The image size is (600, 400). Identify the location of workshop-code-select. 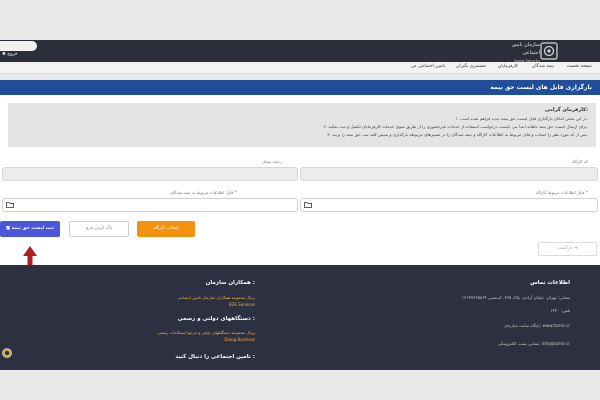
(449, 174).